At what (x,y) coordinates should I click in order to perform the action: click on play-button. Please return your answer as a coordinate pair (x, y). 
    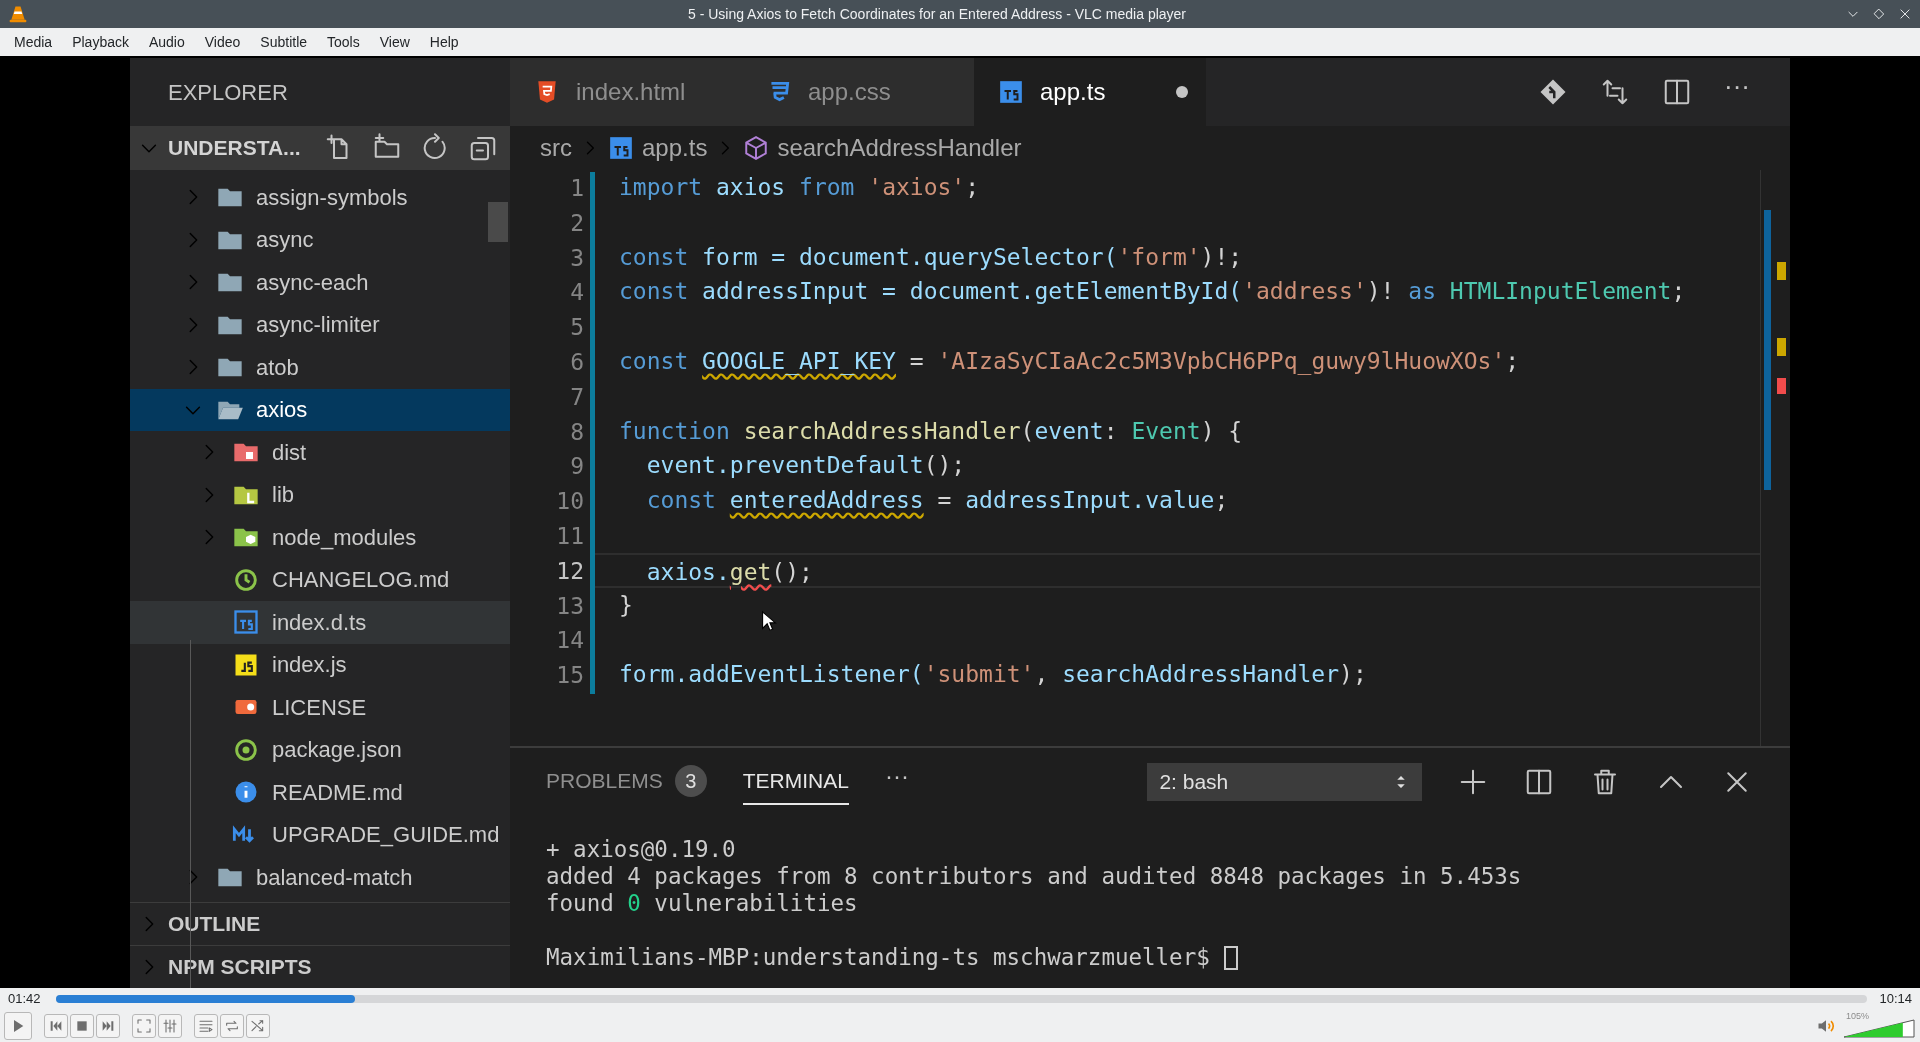
    Looking at the image, I should click on (18, 1026).